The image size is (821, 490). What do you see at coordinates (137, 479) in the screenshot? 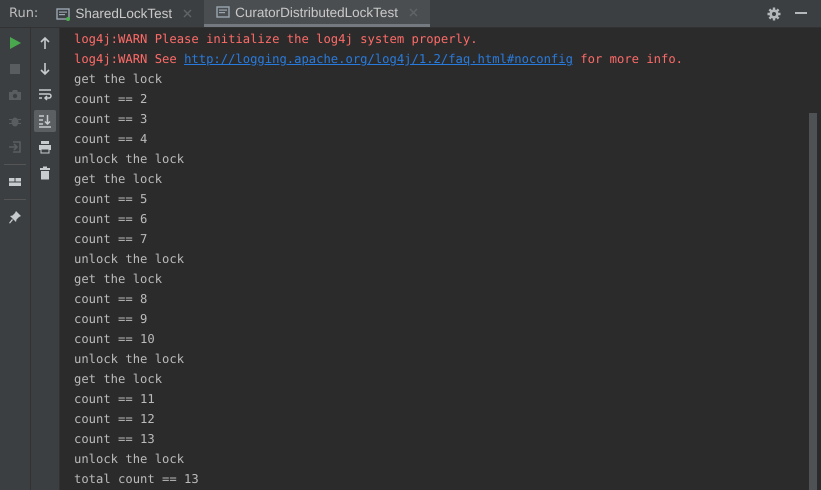
I see `console-line: total count == 13` at bounding box center [137, 479].